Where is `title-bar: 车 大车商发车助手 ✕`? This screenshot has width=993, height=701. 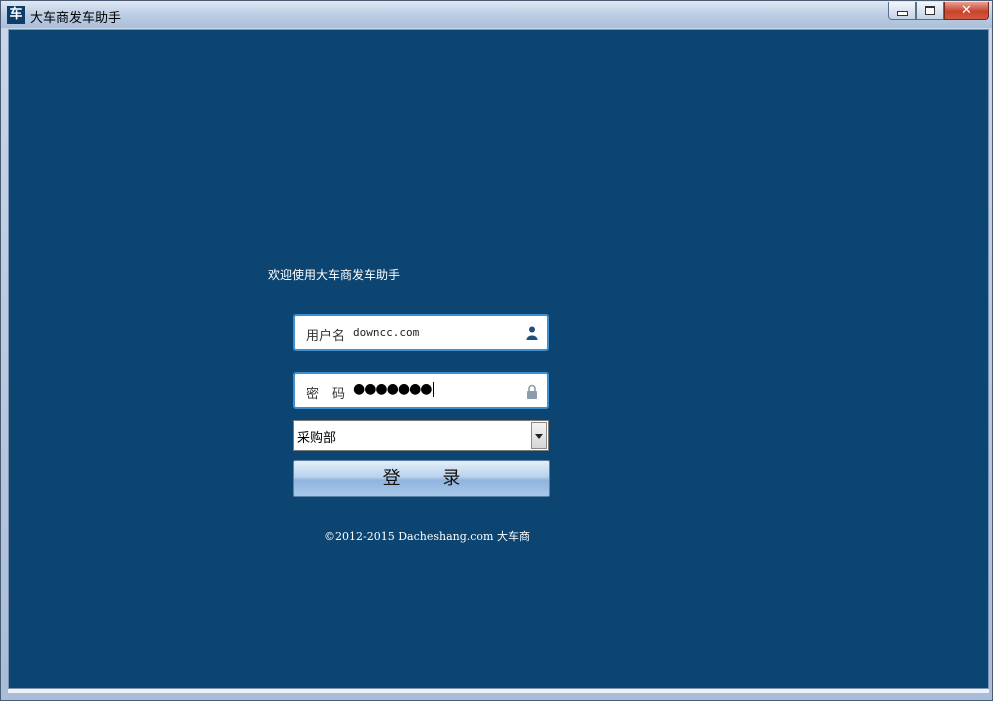 title-bar: 车 大车商发车助手 ✕ is located at coordinates (496, 14).